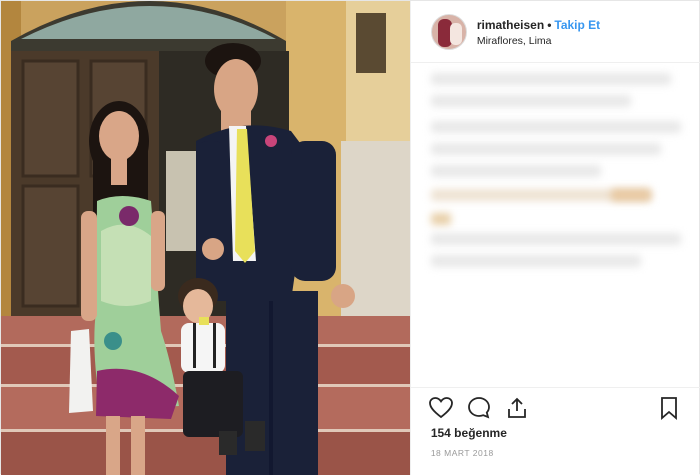 The image size is (700, 475). Describe the element at coordinates (555, 431) in the screenshot. I see `post-actions: 154 beğenme 18 MART 2018` at that location.